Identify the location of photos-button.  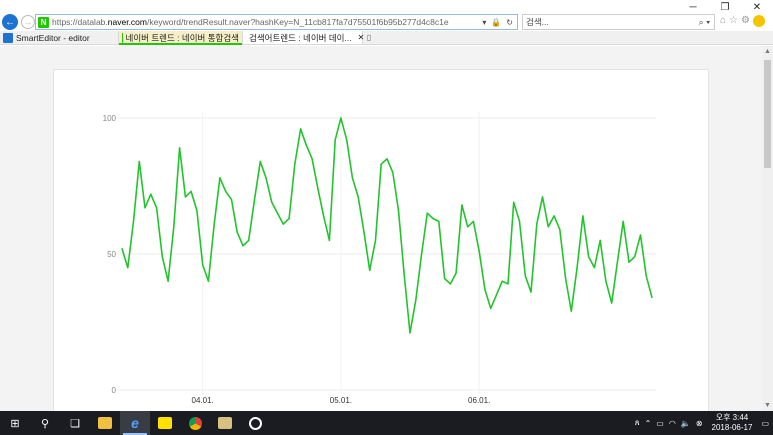
(225, 423).